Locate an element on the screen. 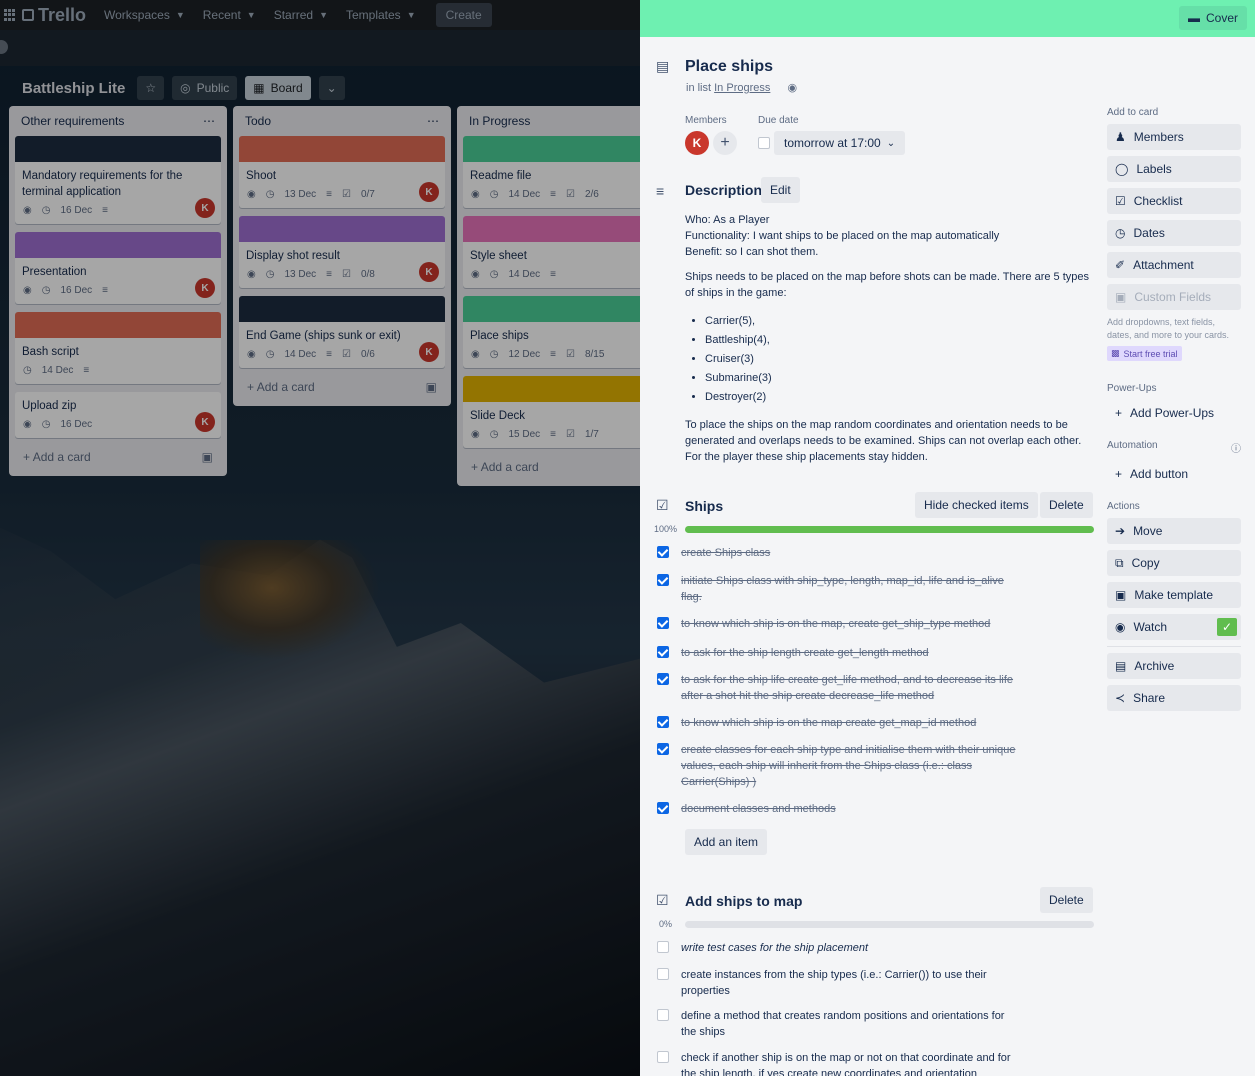 Image resolution: width=1255 pixels, height=1076 pixels. person-icon: ♟ is located at coordinates (1120, 137).